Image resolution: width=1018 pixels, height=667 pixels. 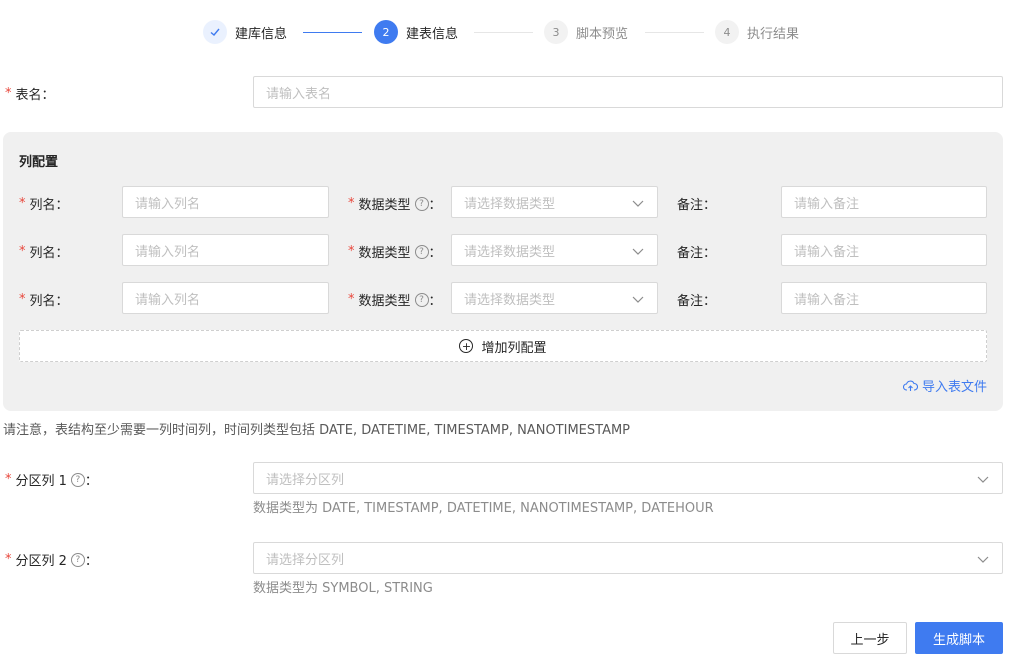 I want to click on partition-1-label: * 分区列 1?：, so click(x=51, y=479).